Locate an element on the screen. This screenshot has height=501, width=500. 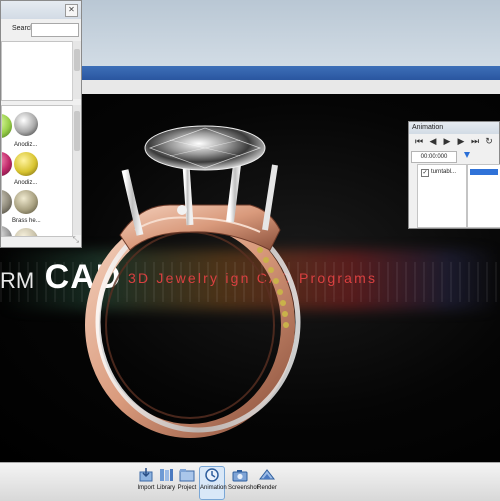
material-panel-title-bar: ✕ is located at coordinates (41, 10).